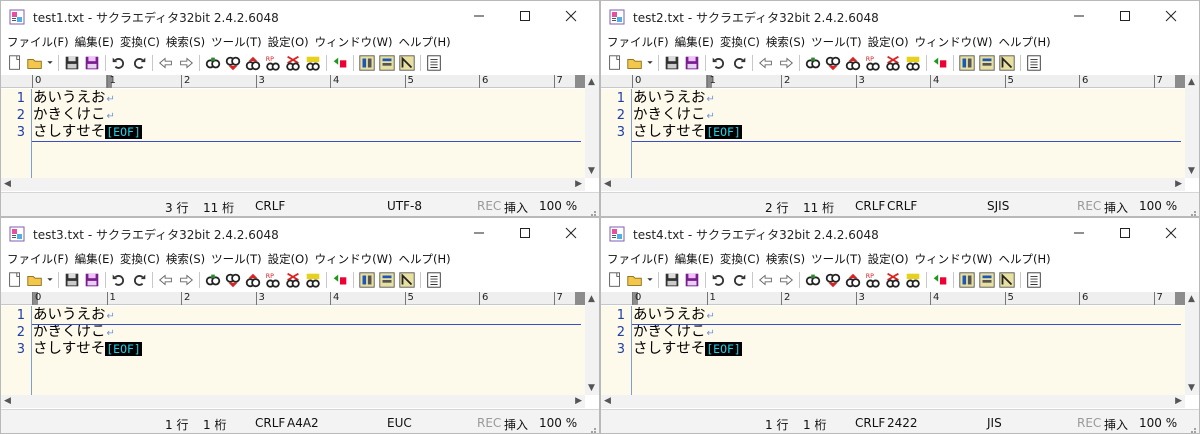 The width and height of the screenshot is (1200, 434). I want to click on open-dropdown-icon, so click(650, 280).